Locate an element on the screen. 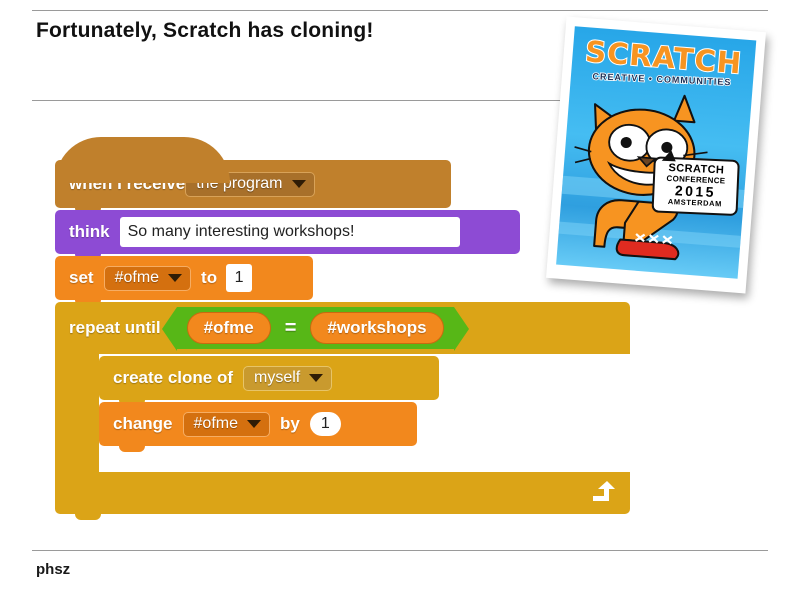 The height and width of the screenshot is (600, 800). c-block-arm is located at coordinates (77, 413).